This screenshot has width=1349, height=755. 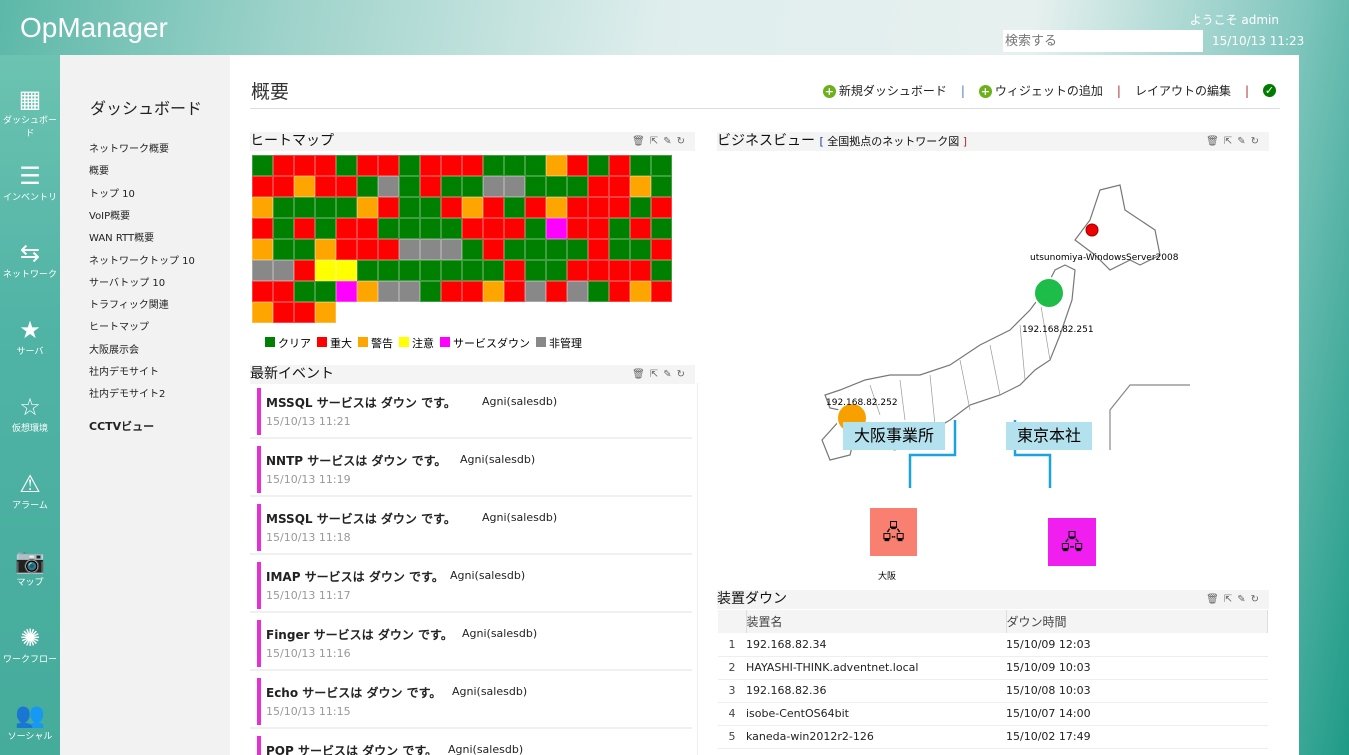 What do you see at coordinates (876, 714) in the screenshot?
I see `device-name: isobe-CentOS64bit` at bounding box center [876, 714].